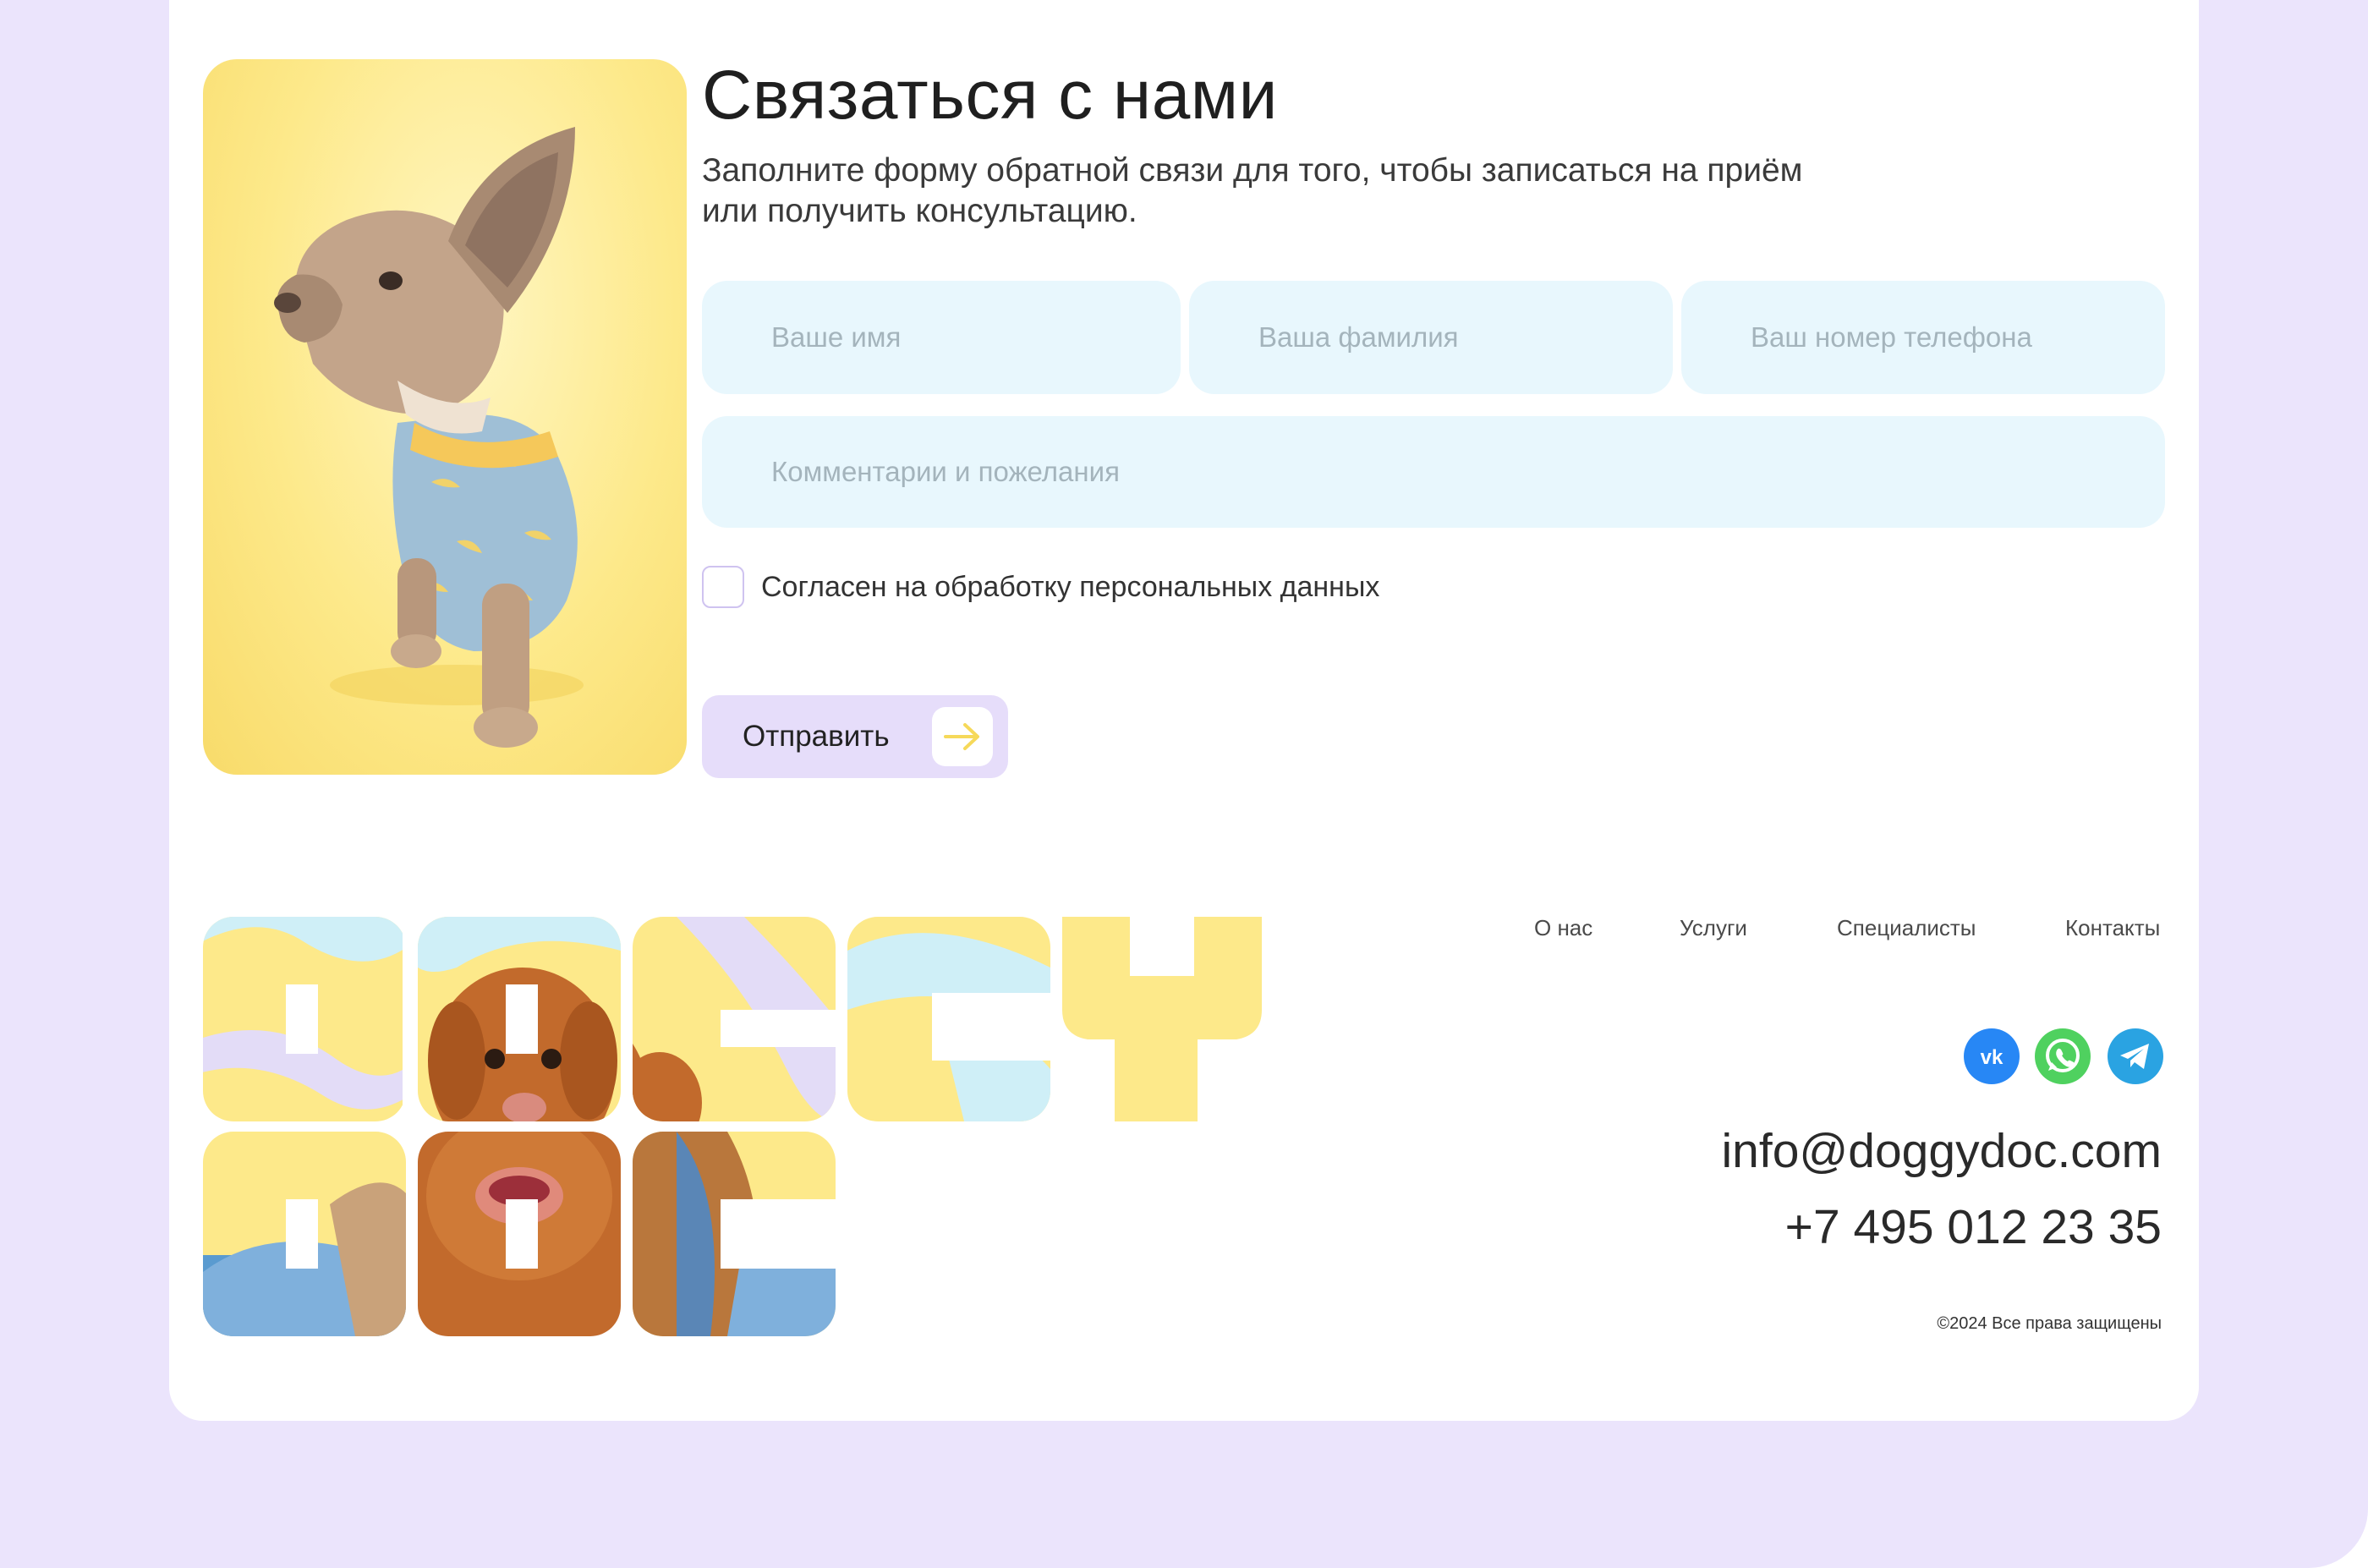 The width and height of the screenshot is (2368, 1568). What do you see at coordinates (990, 96) in the screenshot?
I see `contact-title: Связаться с нами` at bounding box center [990, 96].